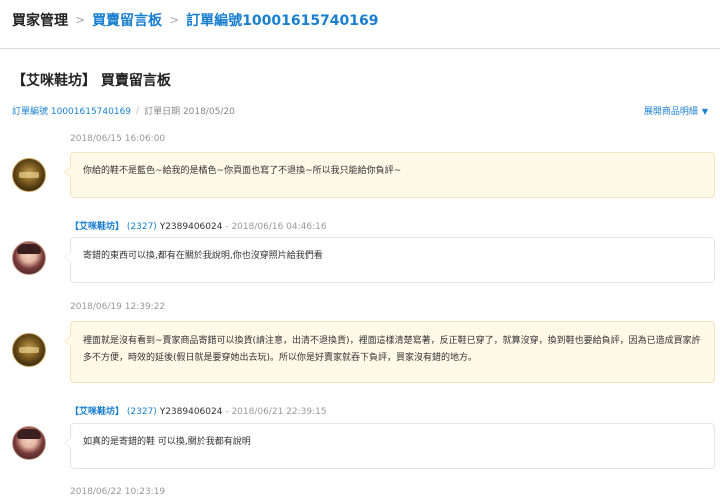 Image resolution: width=720 pixels, height=502 pixels. I want to click on order-date: 訂單日期 2018/05/20, so click(189, 112).